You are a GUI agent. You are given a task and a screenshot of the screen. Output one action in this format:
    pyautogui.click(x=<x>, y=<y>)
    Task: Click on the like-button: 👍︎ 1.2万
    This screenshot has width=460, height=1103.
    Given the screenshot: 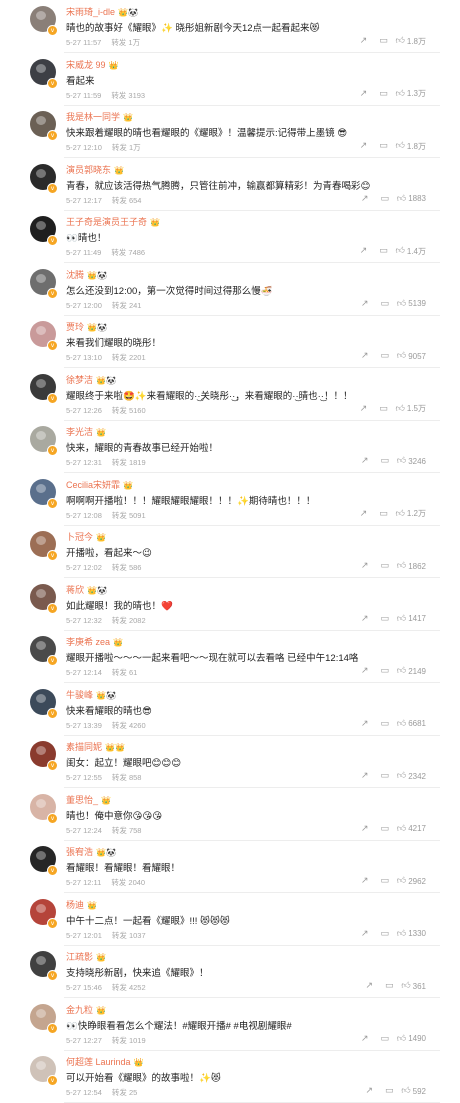 What is the action you would take?
    pyautogui.click(x=410, y=513)
    